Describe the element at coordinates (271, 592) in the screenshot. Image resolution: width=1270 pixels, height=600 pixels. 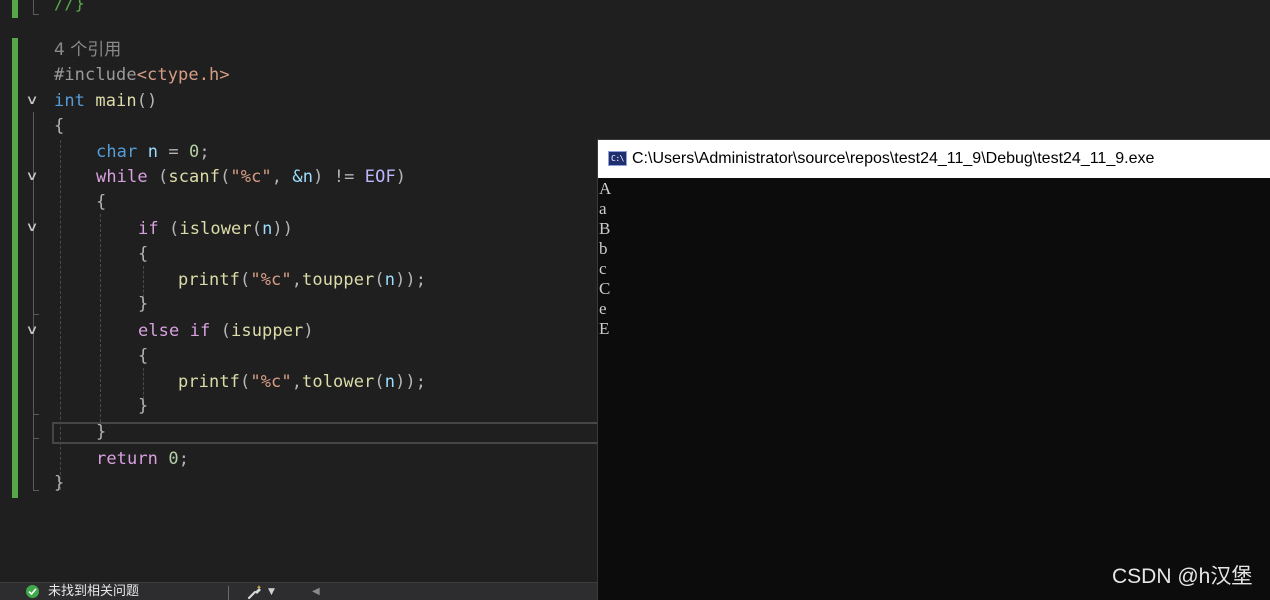
I see `chevron-down-icon: ▼` at that location.